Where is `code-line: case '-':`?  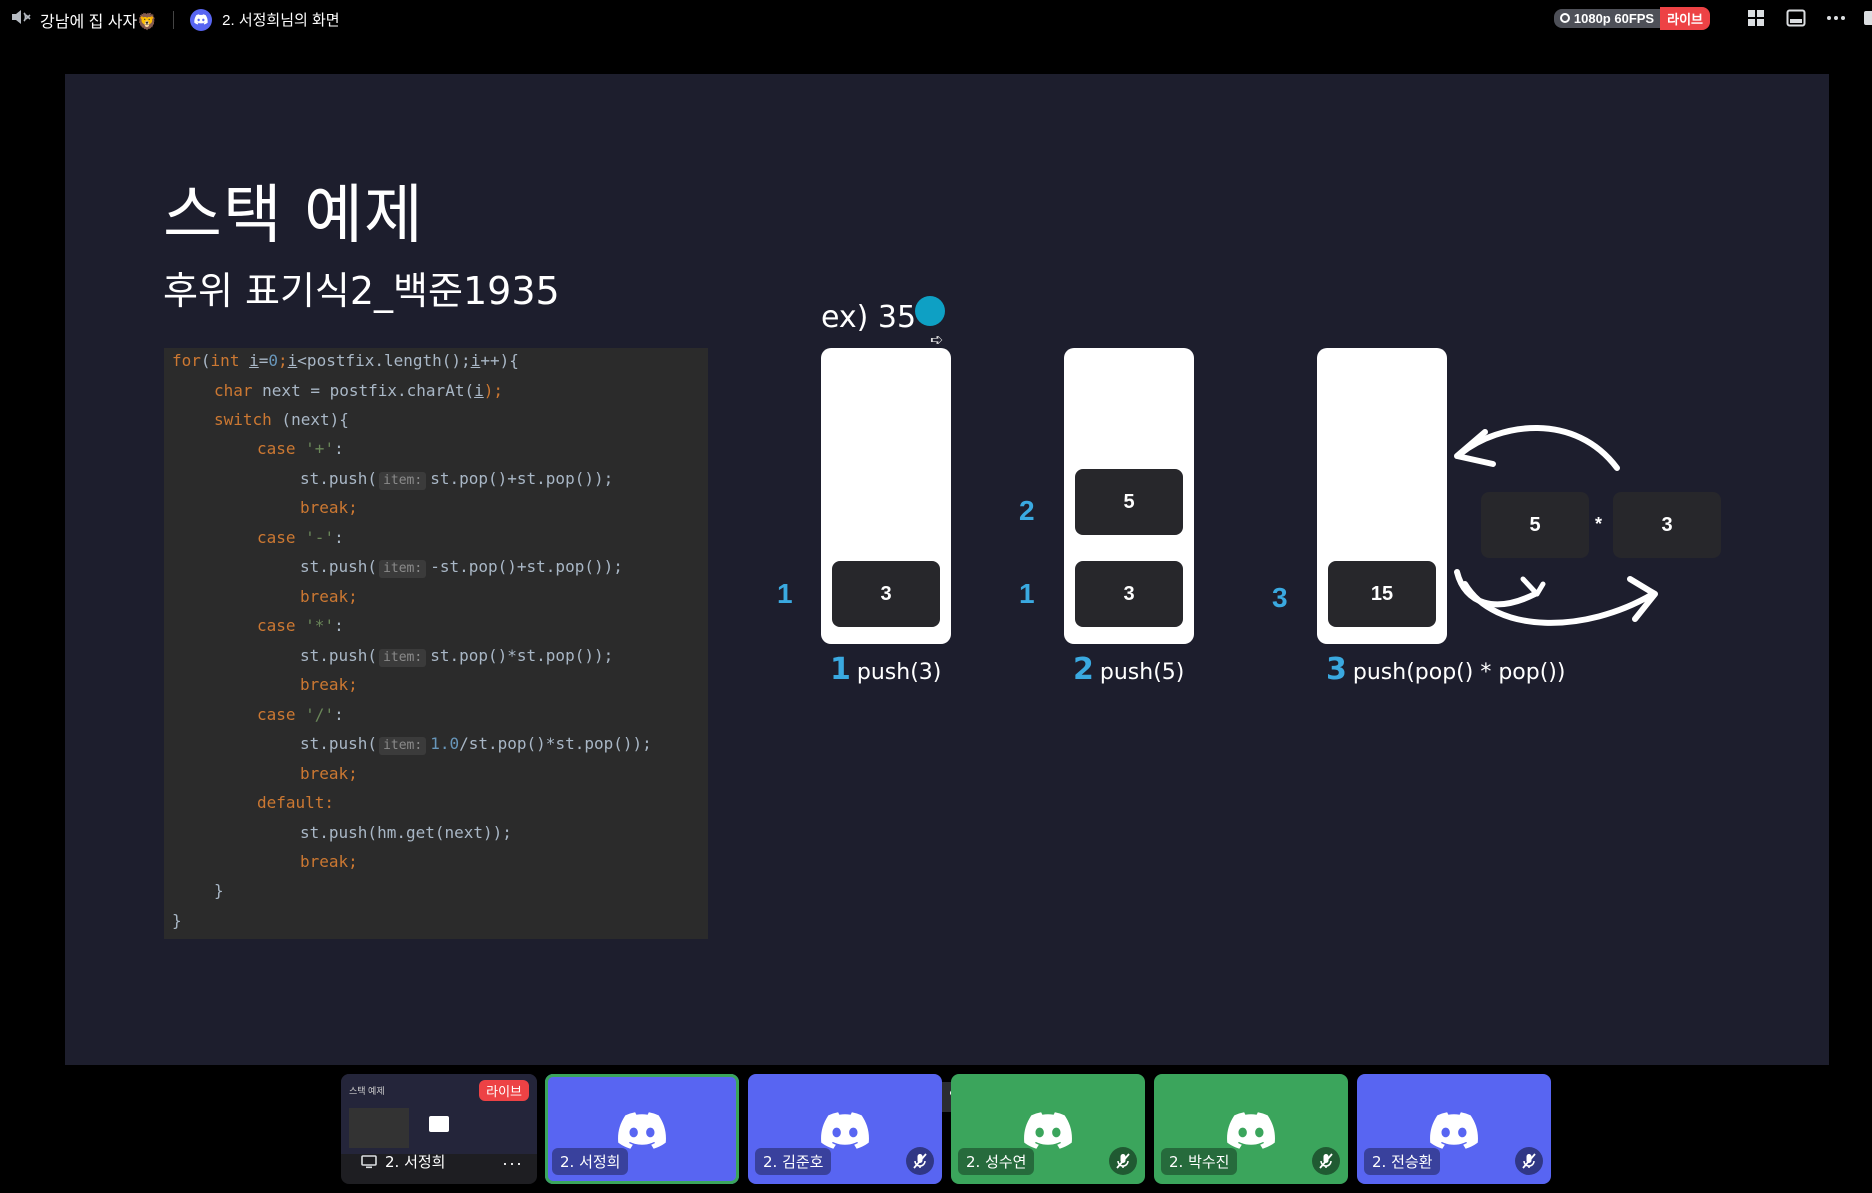 code-line: case '-': is located at coordinates (300, 538).